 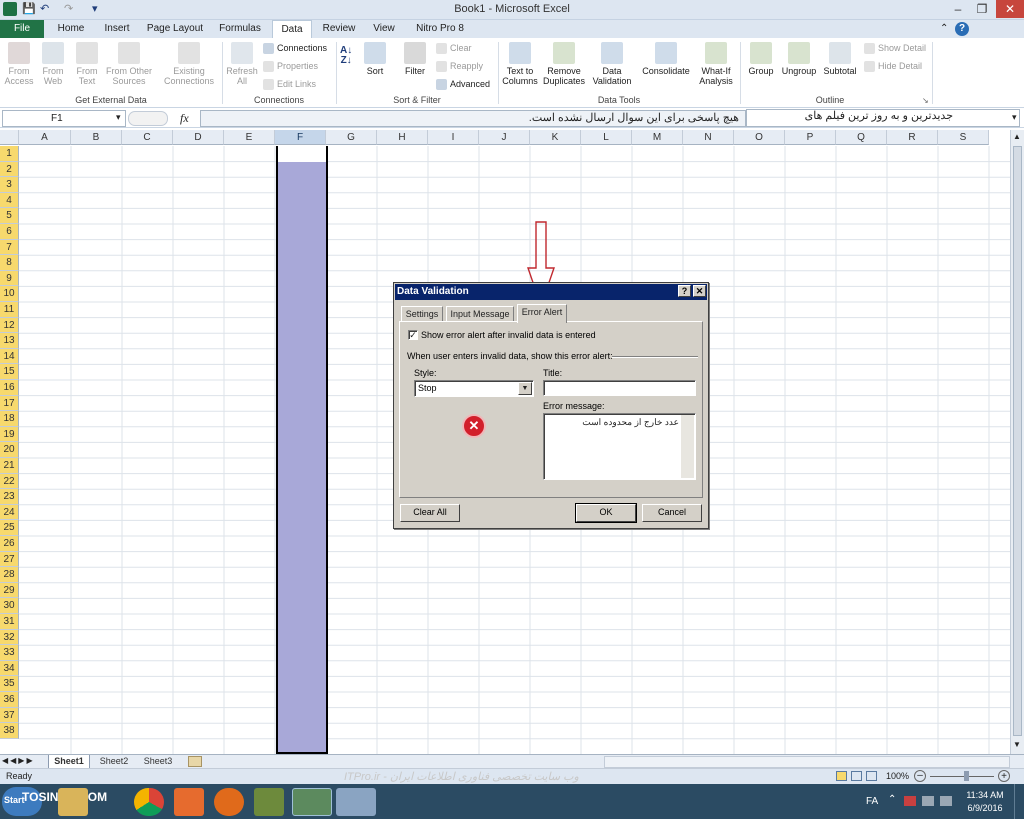 What do you see at coordinates (18, 760) in the screenshot?
I see `sheet-nav-arrows: ◀◀▶▶` at bounding box center [18, 760].